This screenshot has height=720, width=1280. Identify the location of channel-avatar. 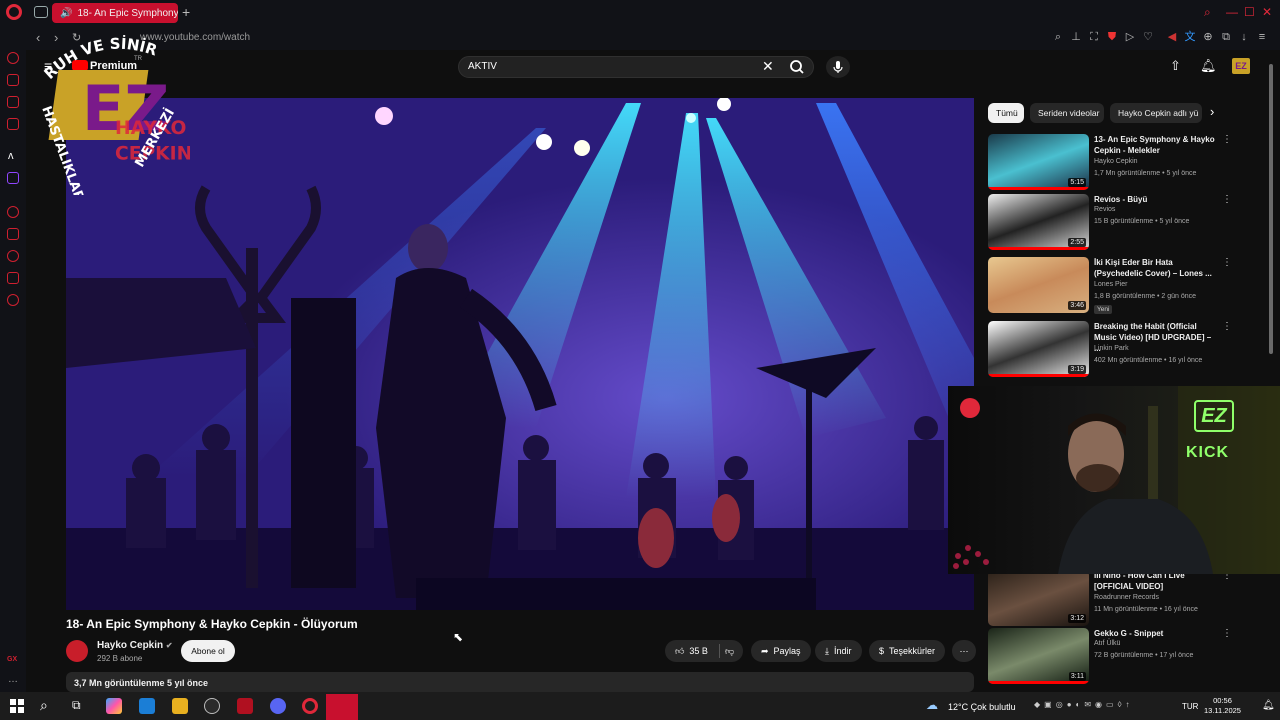
(77, 651).